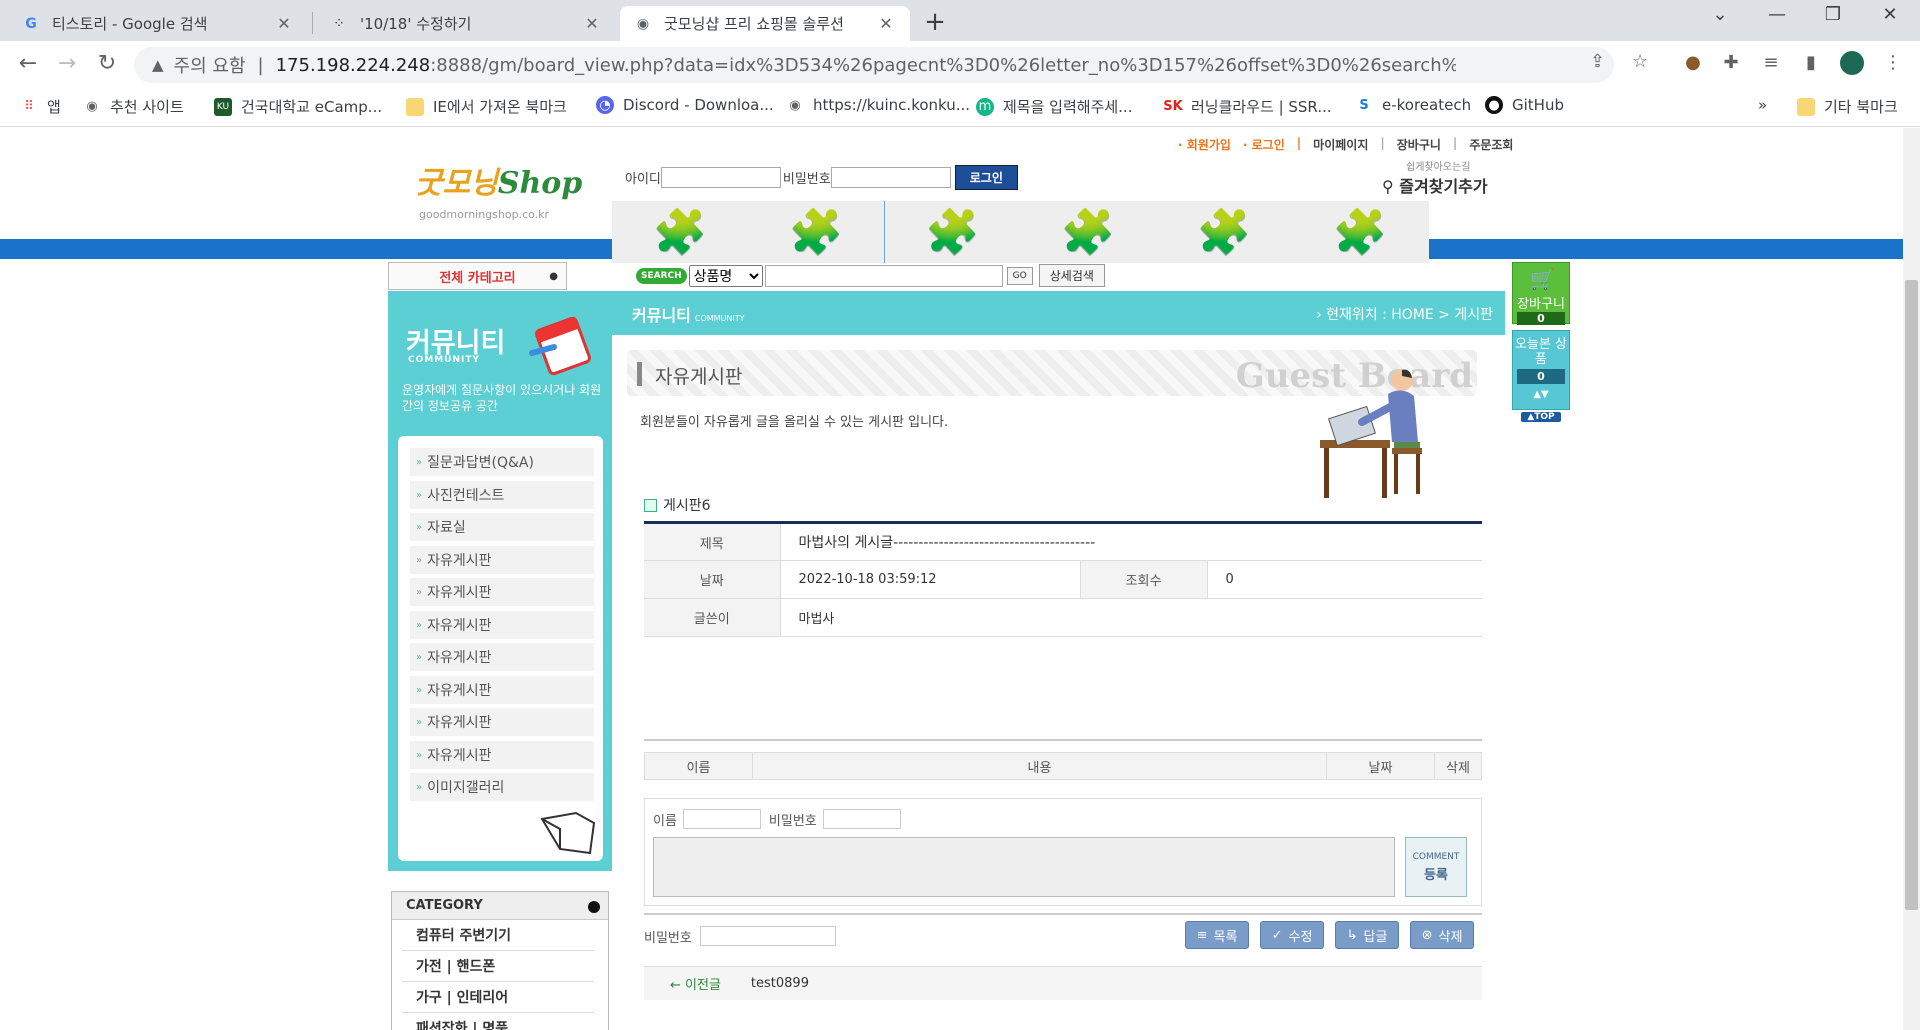  I want to click on share-icon: ⇪, so click(1597, 61).